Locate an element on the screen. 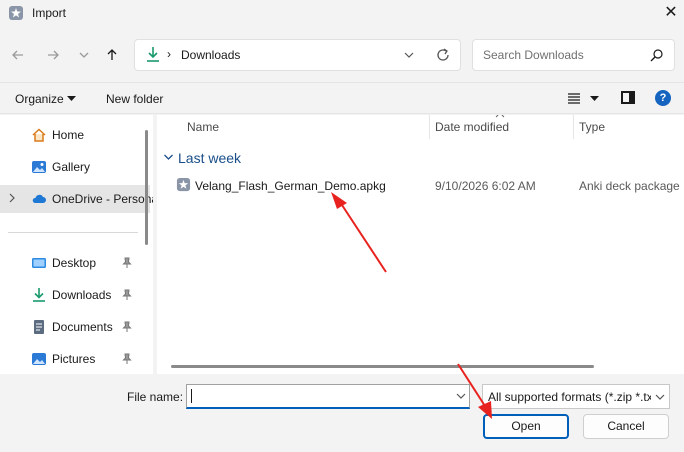 The image size is (684, 452). sidebar-item-onedrive: OneDrive - Personal is located at coordinates (76, 199).